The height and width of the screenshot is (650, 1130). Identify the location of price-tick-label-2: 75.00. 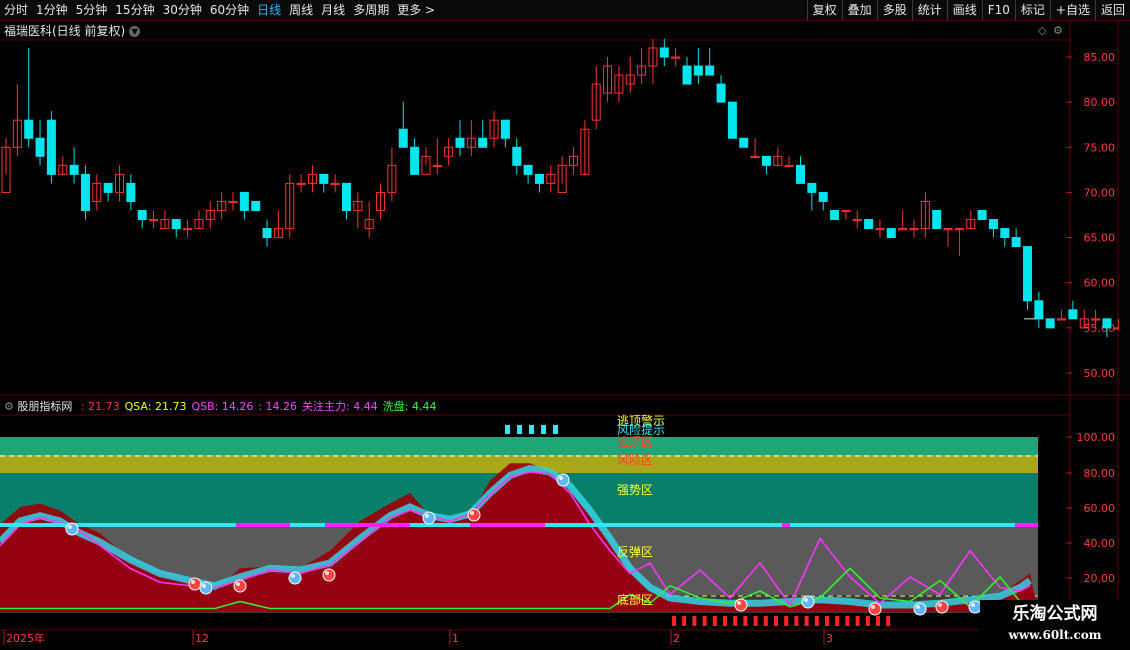
(1100, 147).